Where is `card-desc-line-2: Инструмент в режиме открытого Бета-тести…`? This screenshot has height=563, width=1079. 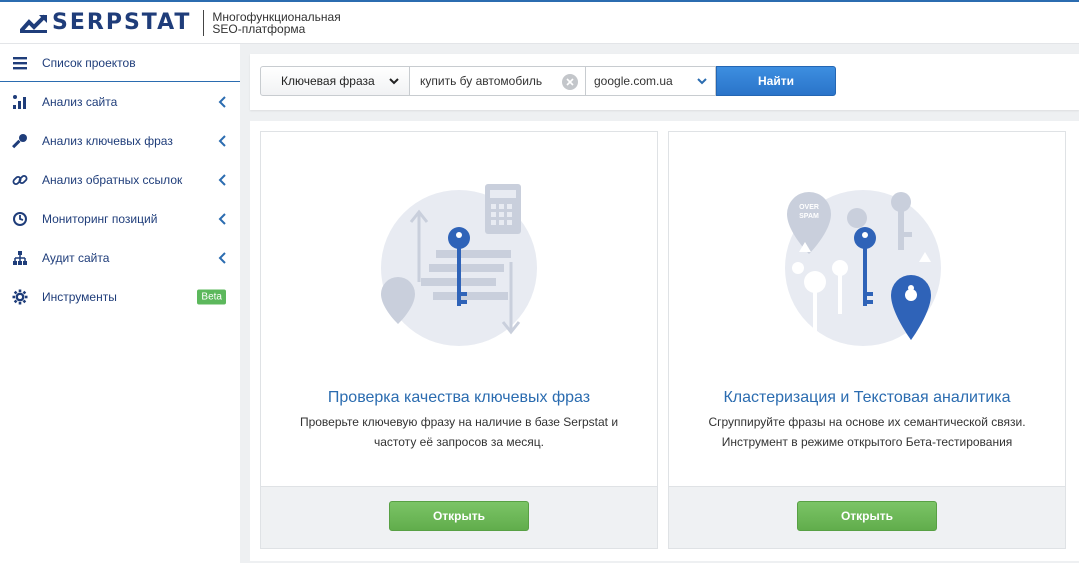
card-desc-line-2: Инструмент в режиме открытого Бета-тести… is located at coordinates (867, 442).